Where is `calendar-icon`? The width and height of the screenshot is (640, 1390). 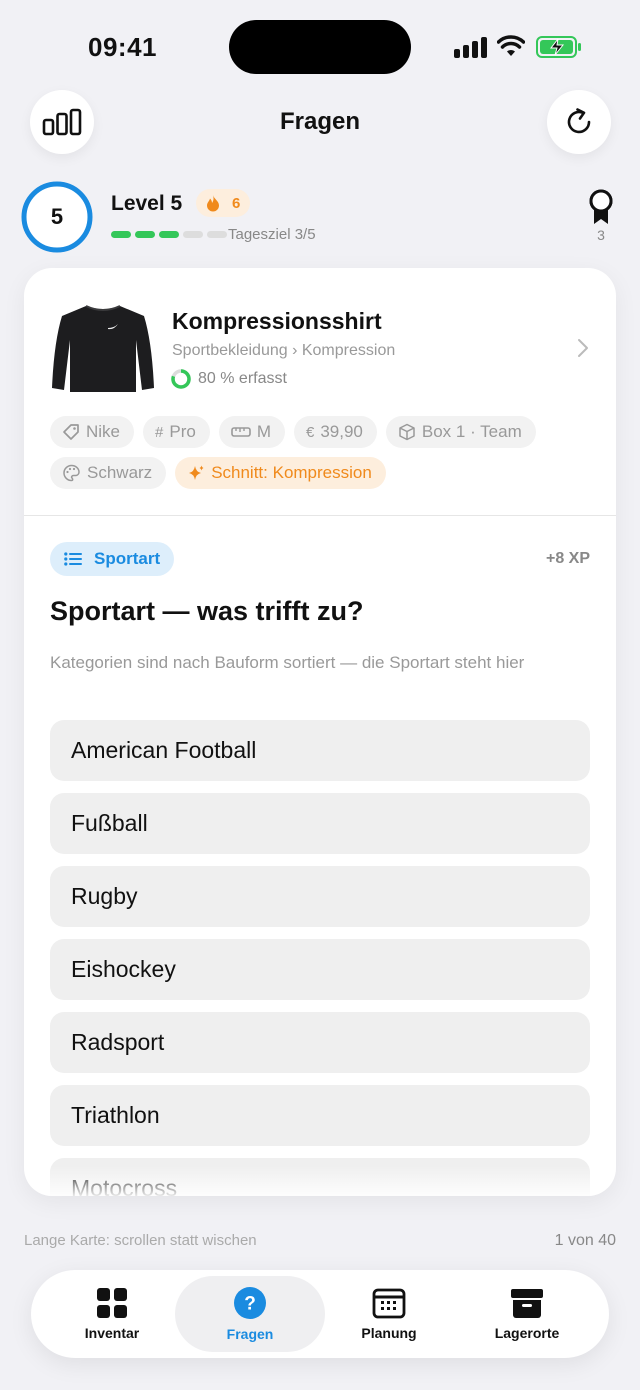 calendar-icon is located at coordinates (389, 1303).